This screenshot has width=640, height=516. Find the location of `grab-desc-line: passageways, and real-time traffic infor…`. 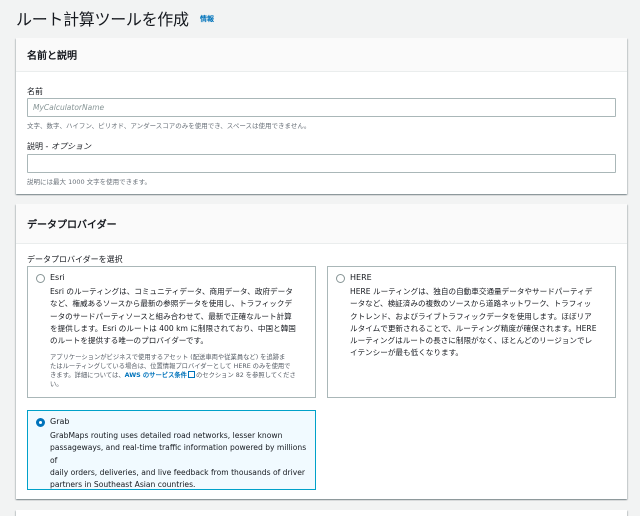

grab-desc-line: passageways, and real-time traffic infor… is located at coordinates (178, 454).